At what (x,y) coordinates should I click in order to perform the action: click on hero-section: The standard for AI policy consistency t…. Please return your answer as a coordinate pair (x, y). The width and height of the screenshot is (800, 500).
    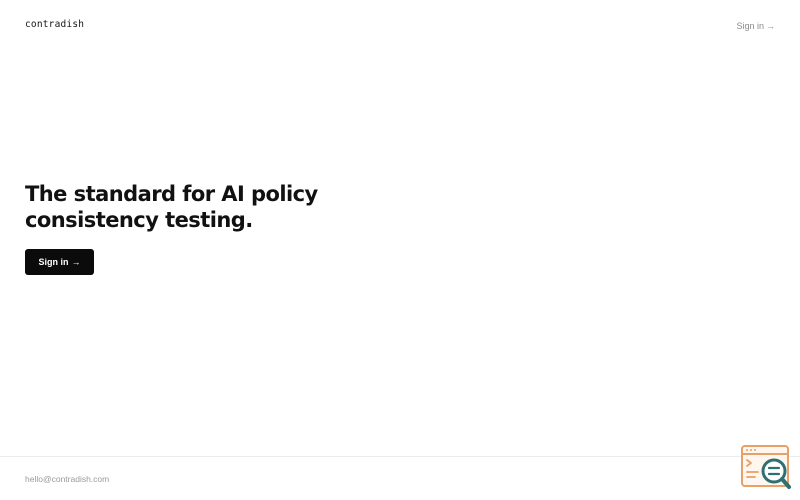
    Looking at the image, I should click on (185, 228).